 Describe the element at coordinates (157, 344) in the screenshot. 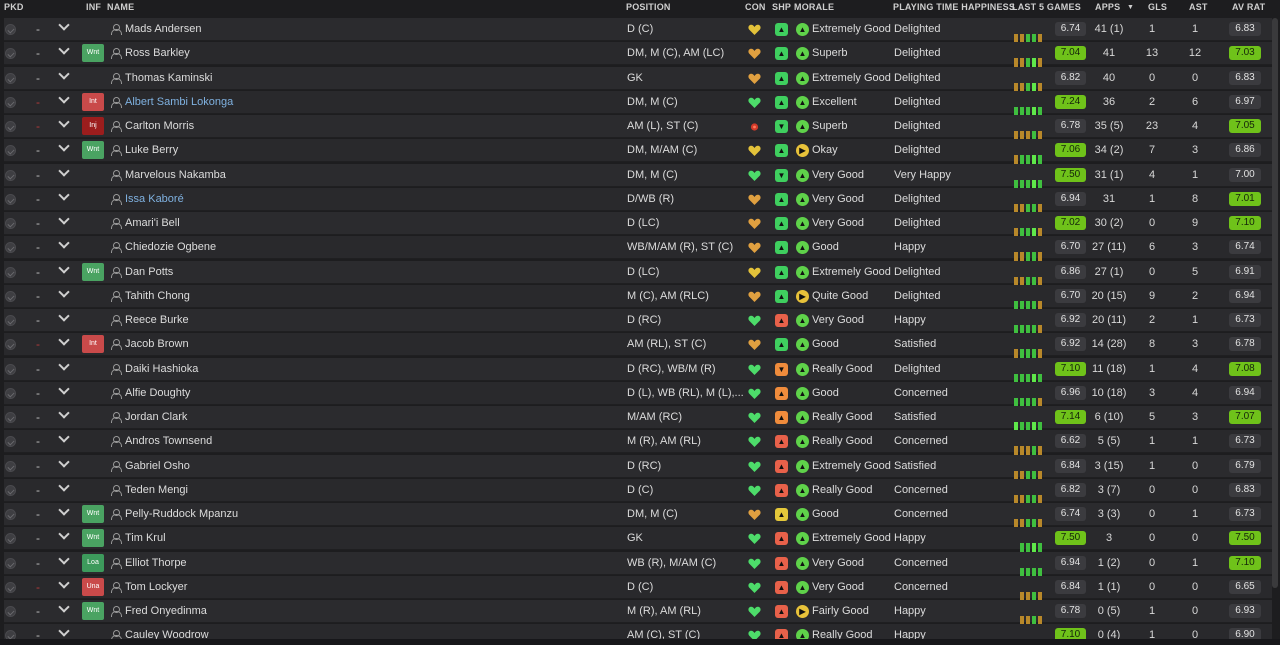

I see `player-name: Jacob Brown` at that location.